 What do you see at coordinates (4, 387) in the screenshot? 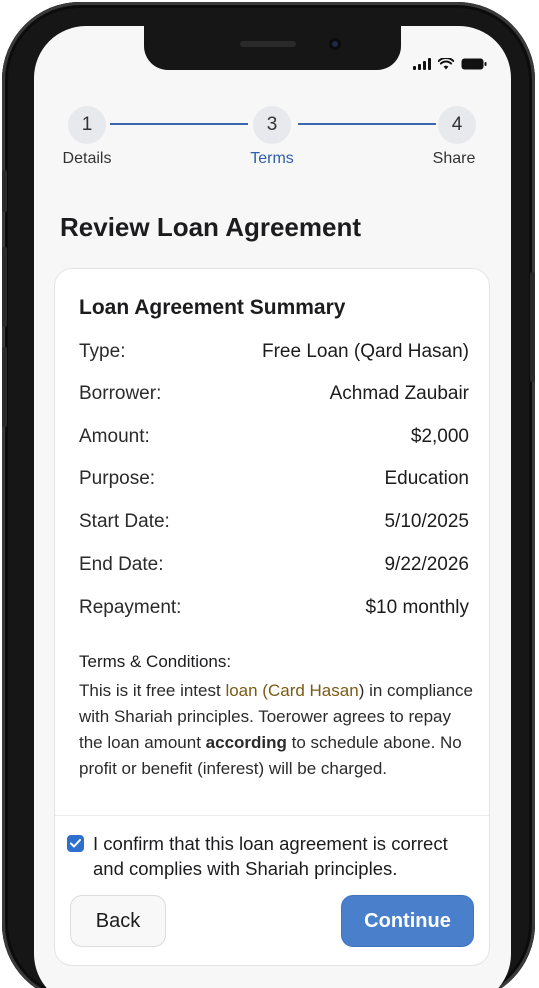
I see `volume-down-button` at bounding box center [4, 387].